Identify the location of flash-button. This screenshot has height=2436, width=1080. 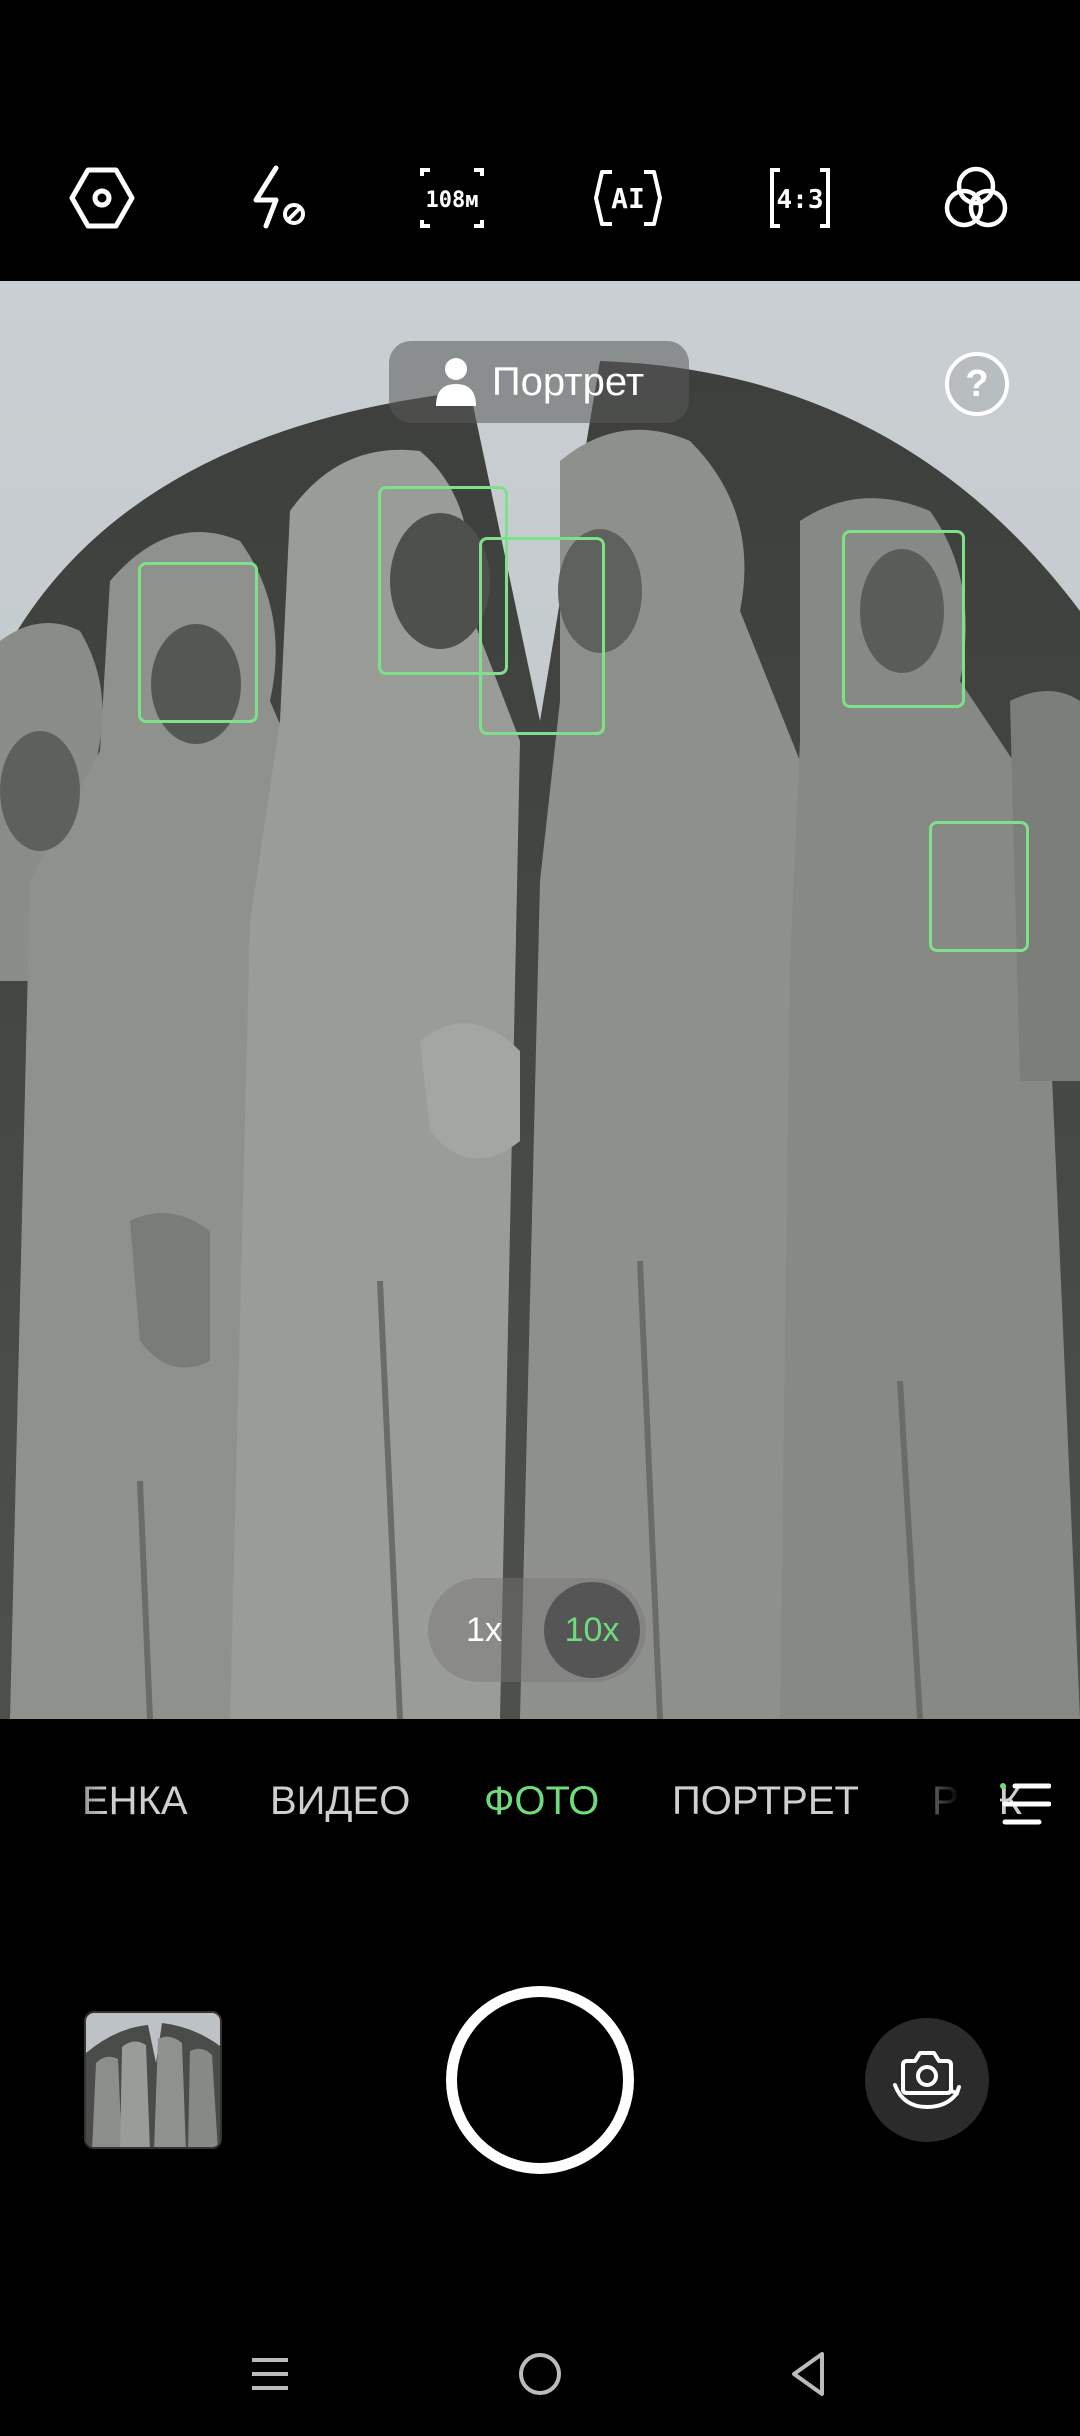
(276, 198).